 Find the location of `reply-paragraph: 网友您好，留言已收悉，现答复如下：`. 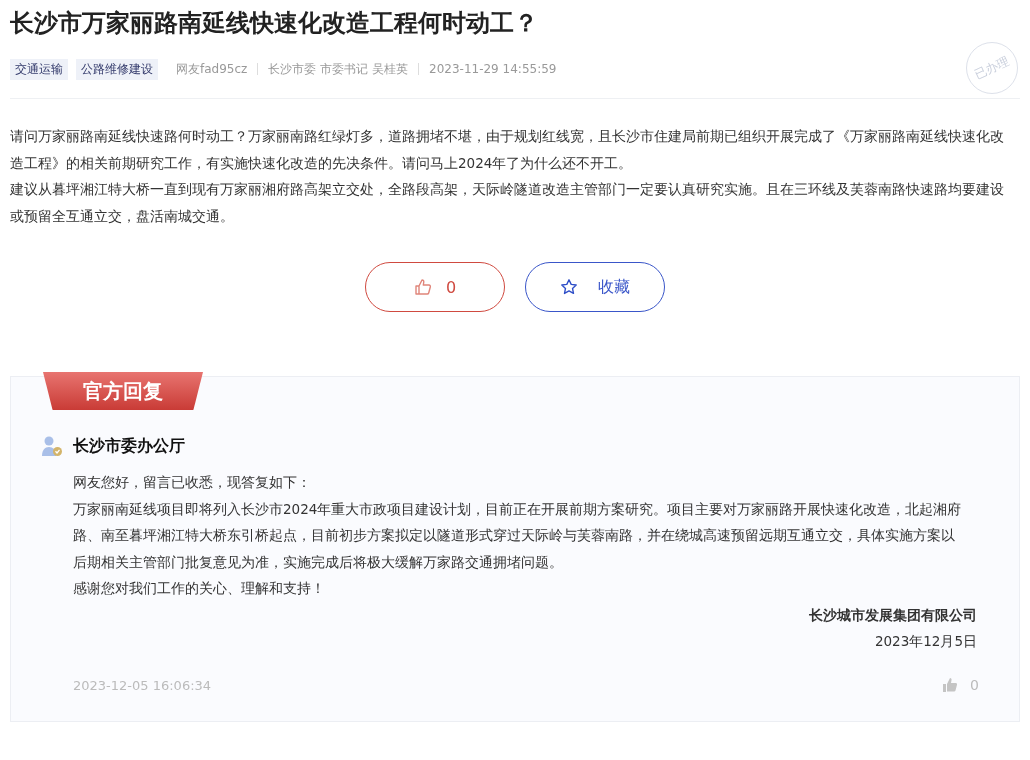

reply-paragraph: 网友您好，留言已收悉，现答复如下： is located at coordinates (192, 482).